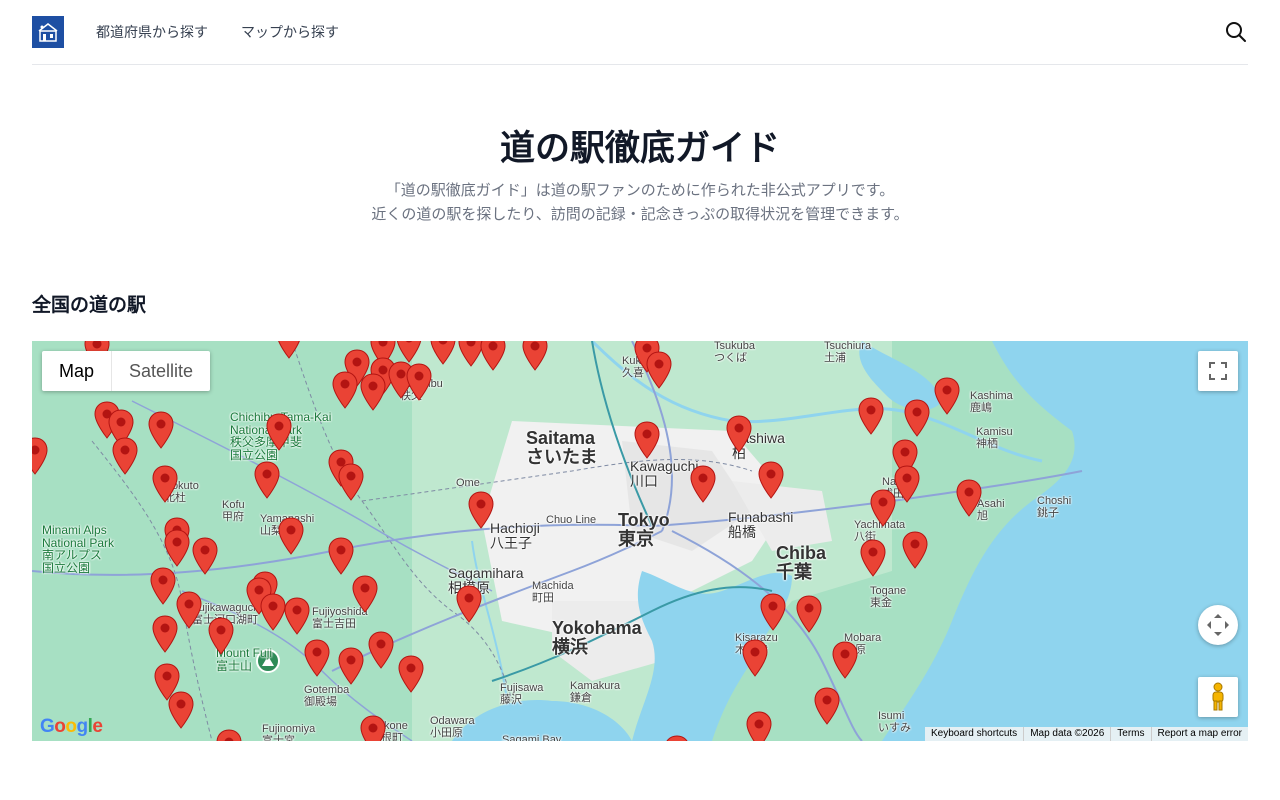 This screenshot has width=1280, height=800. I want to click on map-type-satellite-button: Satellite, so click(160, 371).